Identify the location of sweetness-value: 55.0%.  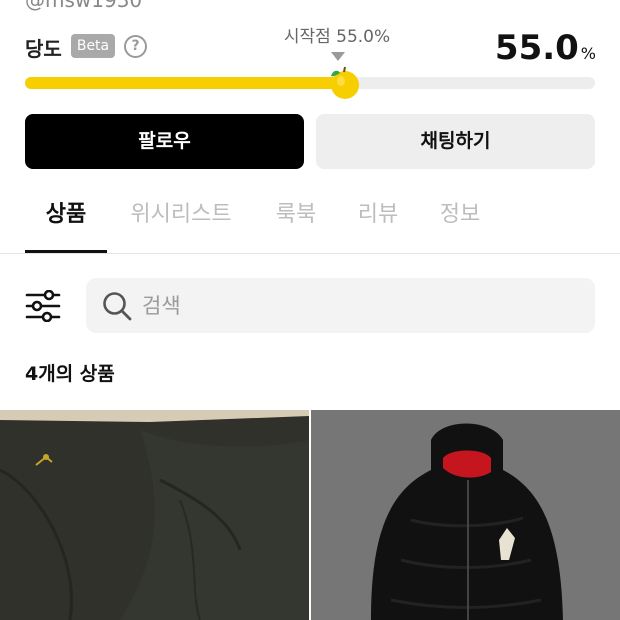
(545, 48).